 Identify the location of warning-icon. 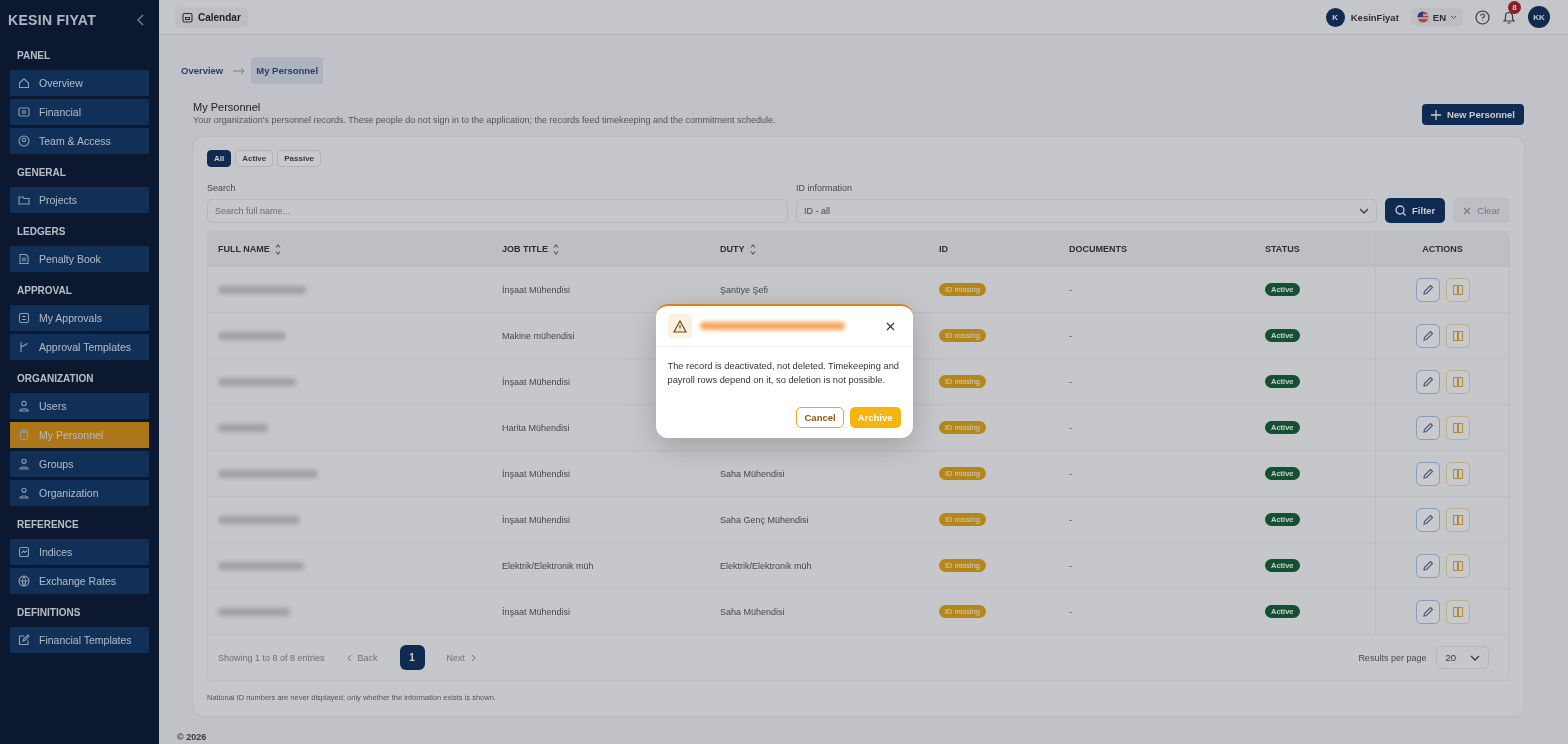
(679, 326).